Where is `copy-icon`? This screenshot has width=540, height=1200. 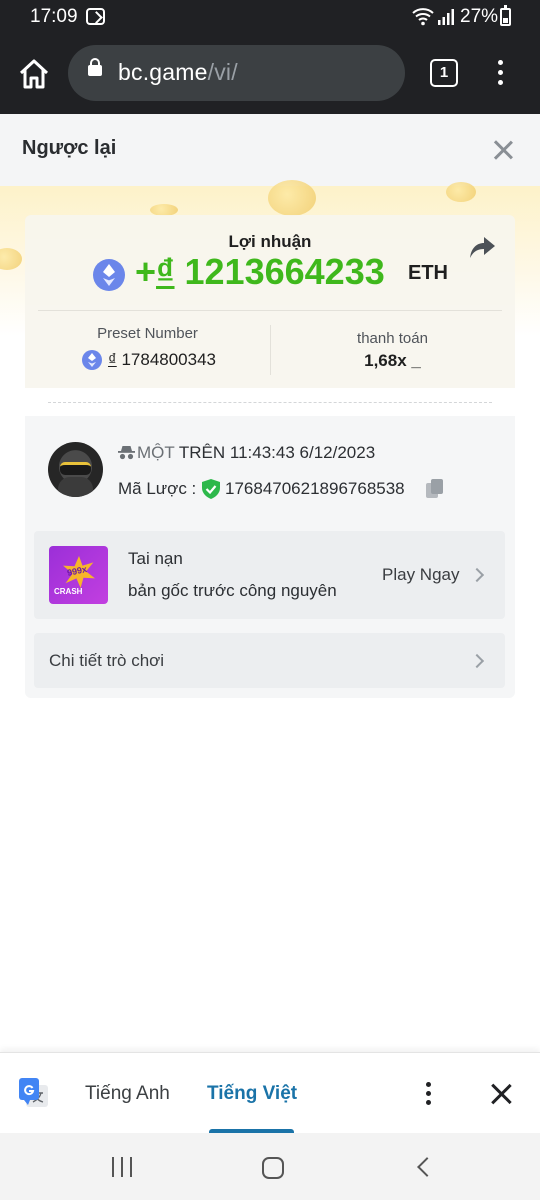
copy-icon is located at coordinates (435, 488).